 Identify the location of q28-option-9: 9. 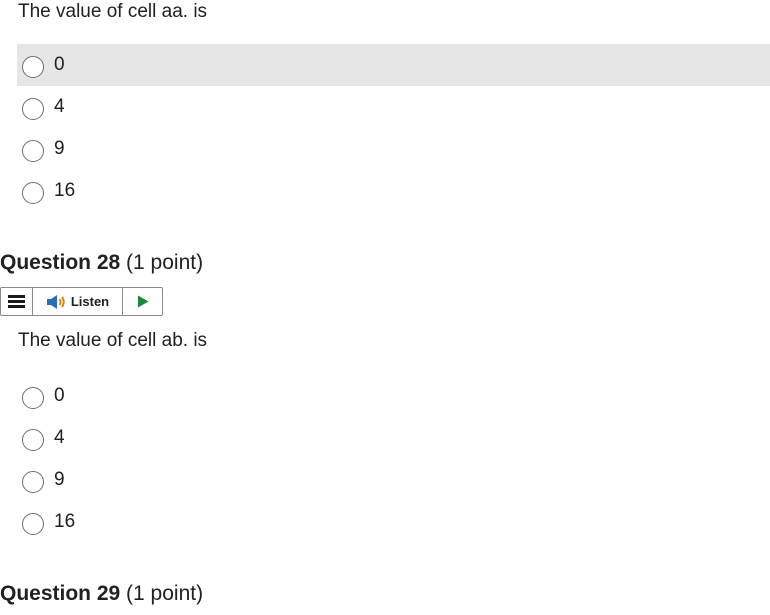
(393, 480).